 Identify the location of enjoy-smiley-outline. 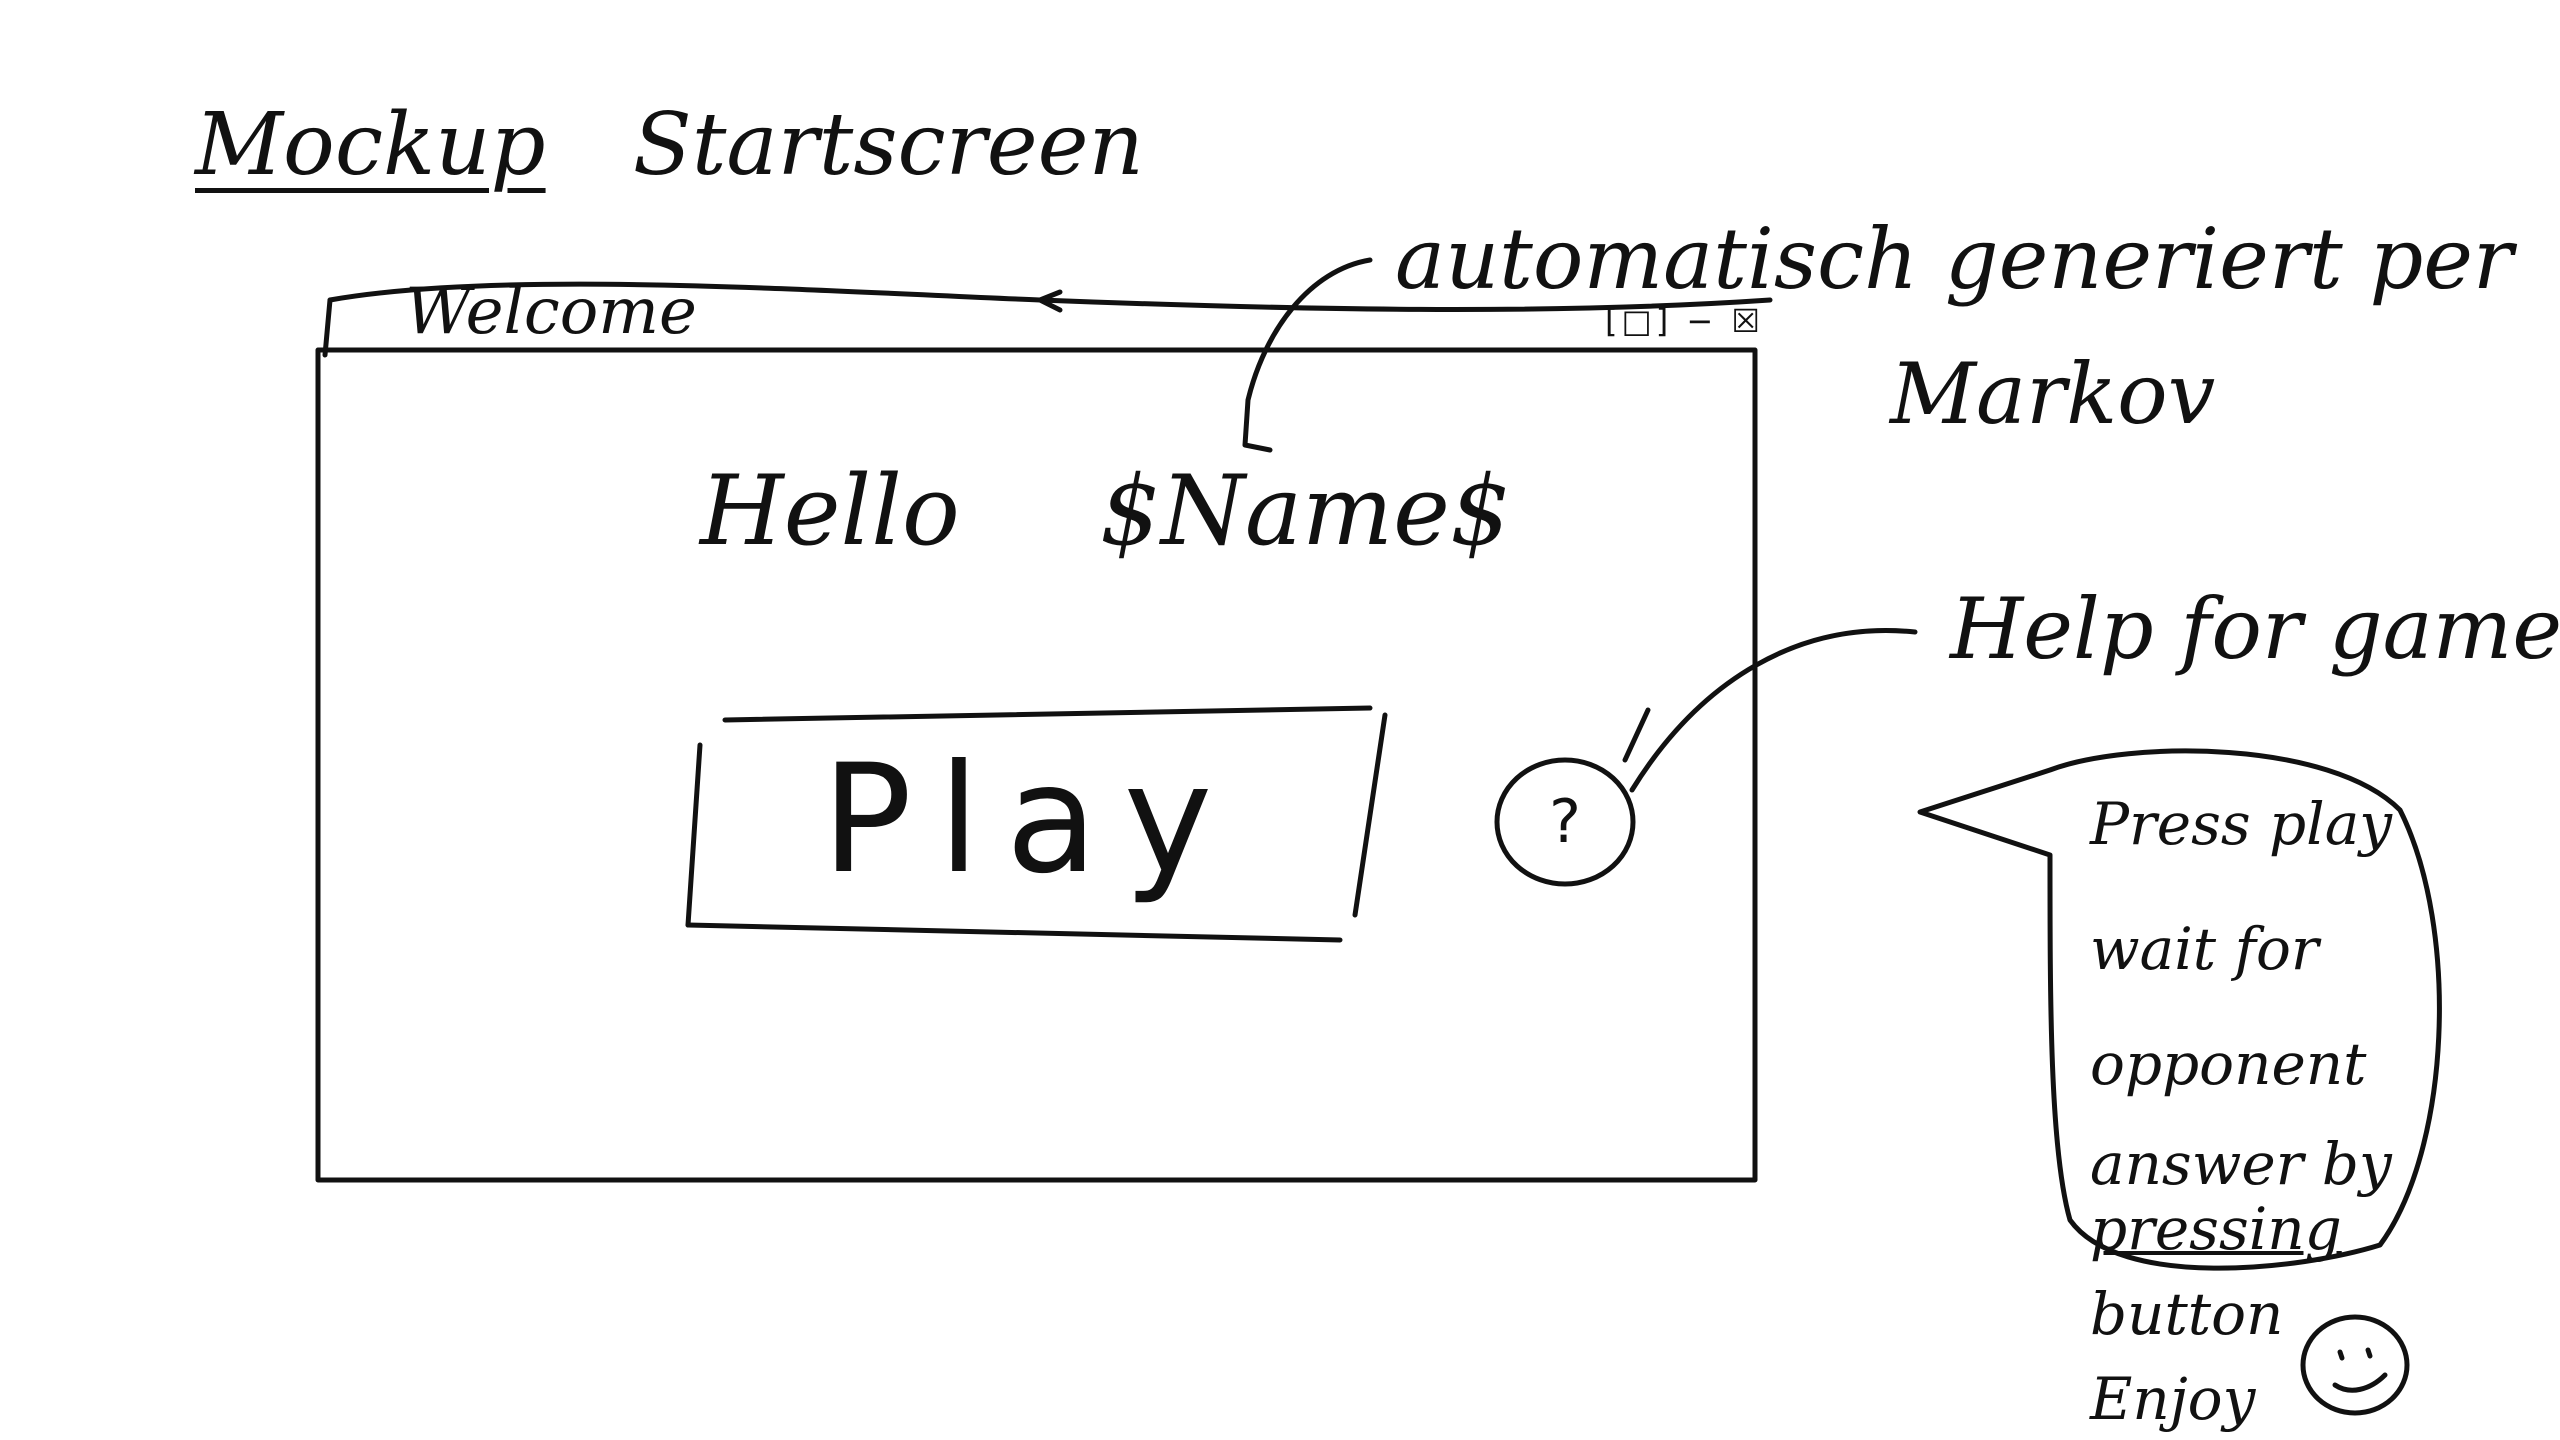
(2355, 1365).